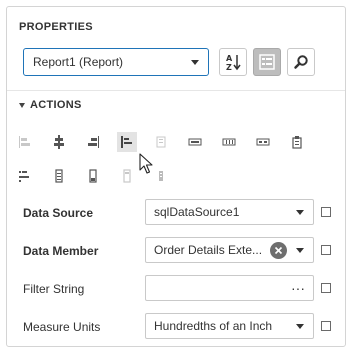 Image resolution: width=352 pixels, height=353 pixels. Describe the element at coordinates (22, 105) in the screenshot. I see `collapse-triangle-icon` at that location.